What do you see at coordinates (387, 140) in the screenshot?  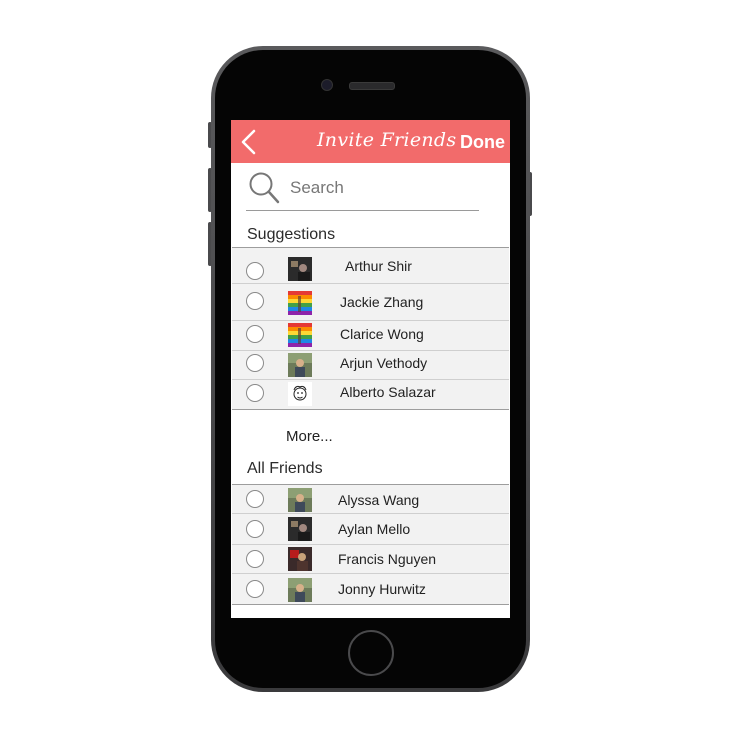 I see `page-title: Invite Friends` at bounding box center [387, 140].